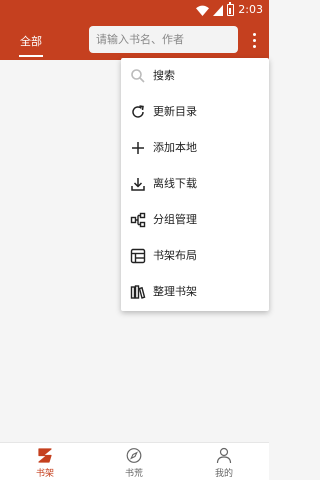 Image resolution: width=320 pixels, height=480 pixels. What do you see at coordinates (134, 10) in the screenshot?
I see `status-bar: 2:03` at bounding box center [134, 10].